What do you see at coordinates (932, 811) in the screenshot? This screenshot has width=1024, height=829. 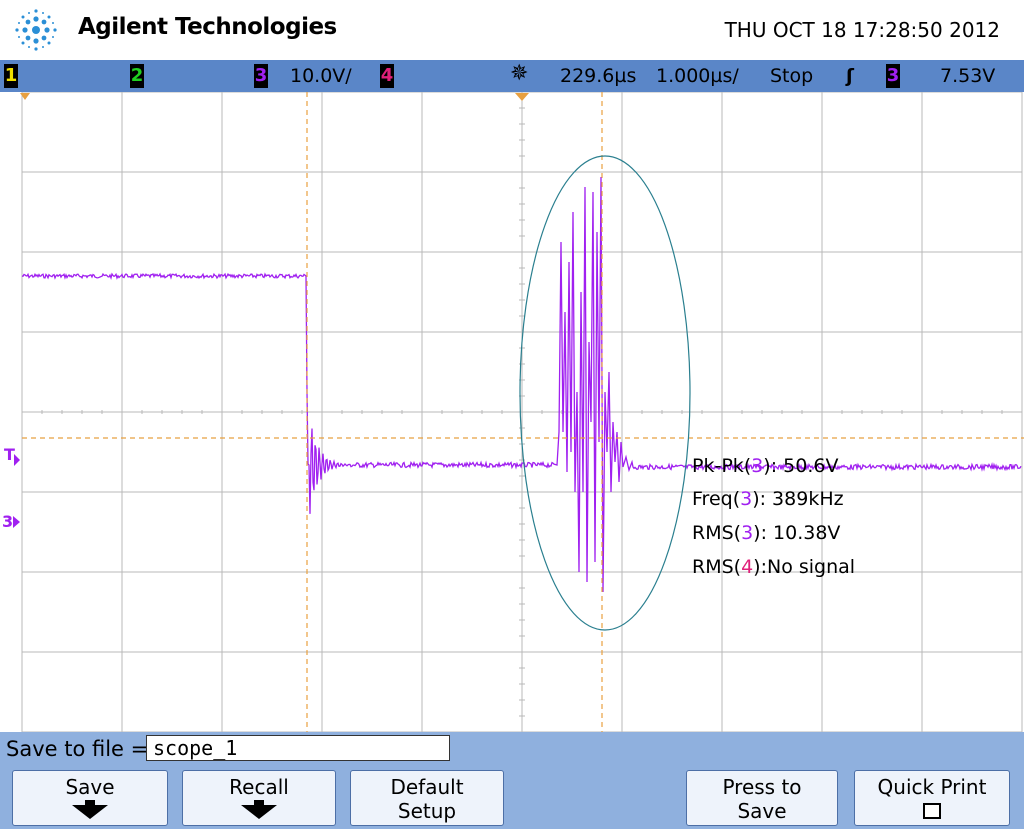 I see `checkbox-icon` at bounding box center [932, 811].